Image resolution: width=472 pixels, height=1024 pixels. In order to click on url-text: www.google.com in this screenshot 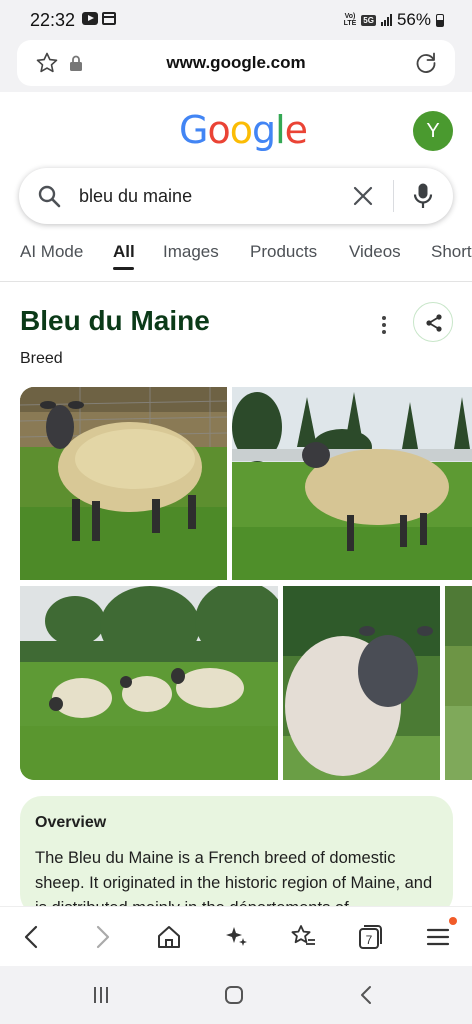, I will do `click(236, 63)`.